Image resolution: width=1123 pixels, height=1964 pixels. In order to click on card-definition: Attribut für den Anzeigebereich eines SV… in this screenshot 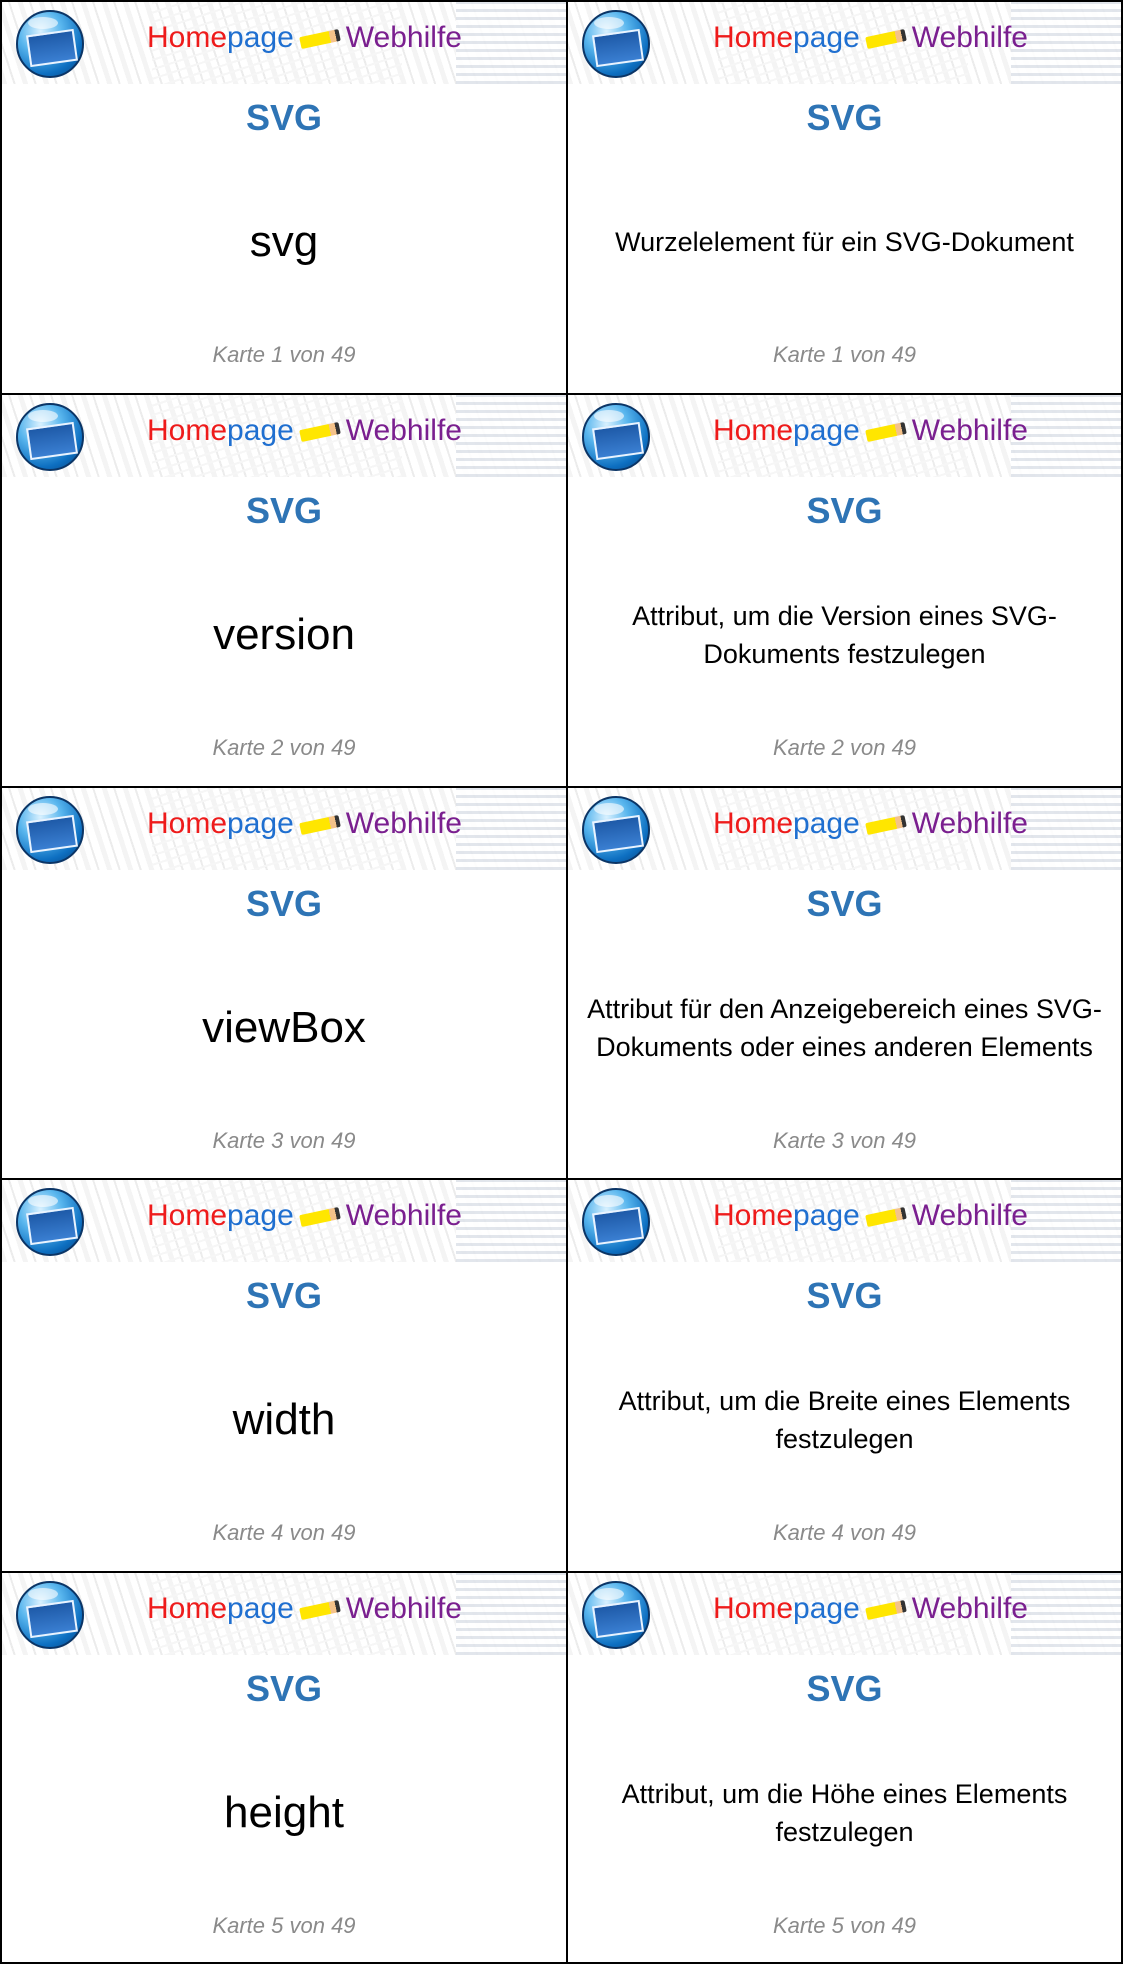, I will do `click(844, 1027)`.